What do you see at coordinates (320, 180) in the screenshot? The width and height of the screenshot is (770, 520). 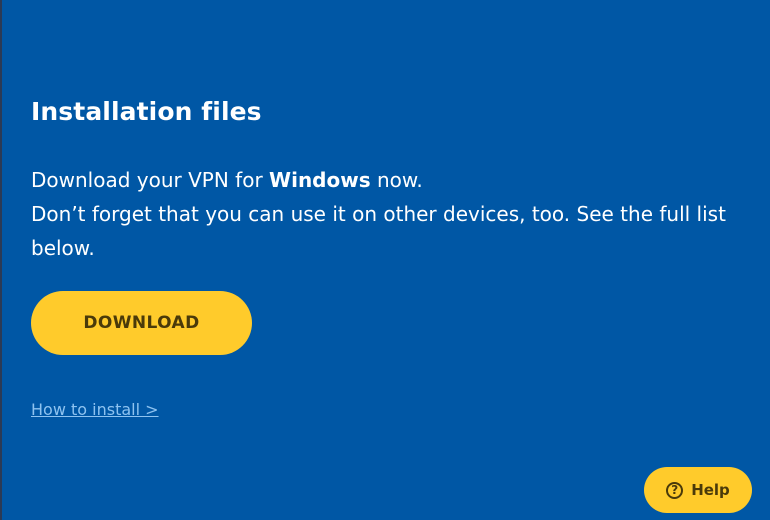 I see `platform-name: Windows` at bounding box center [320, 180].